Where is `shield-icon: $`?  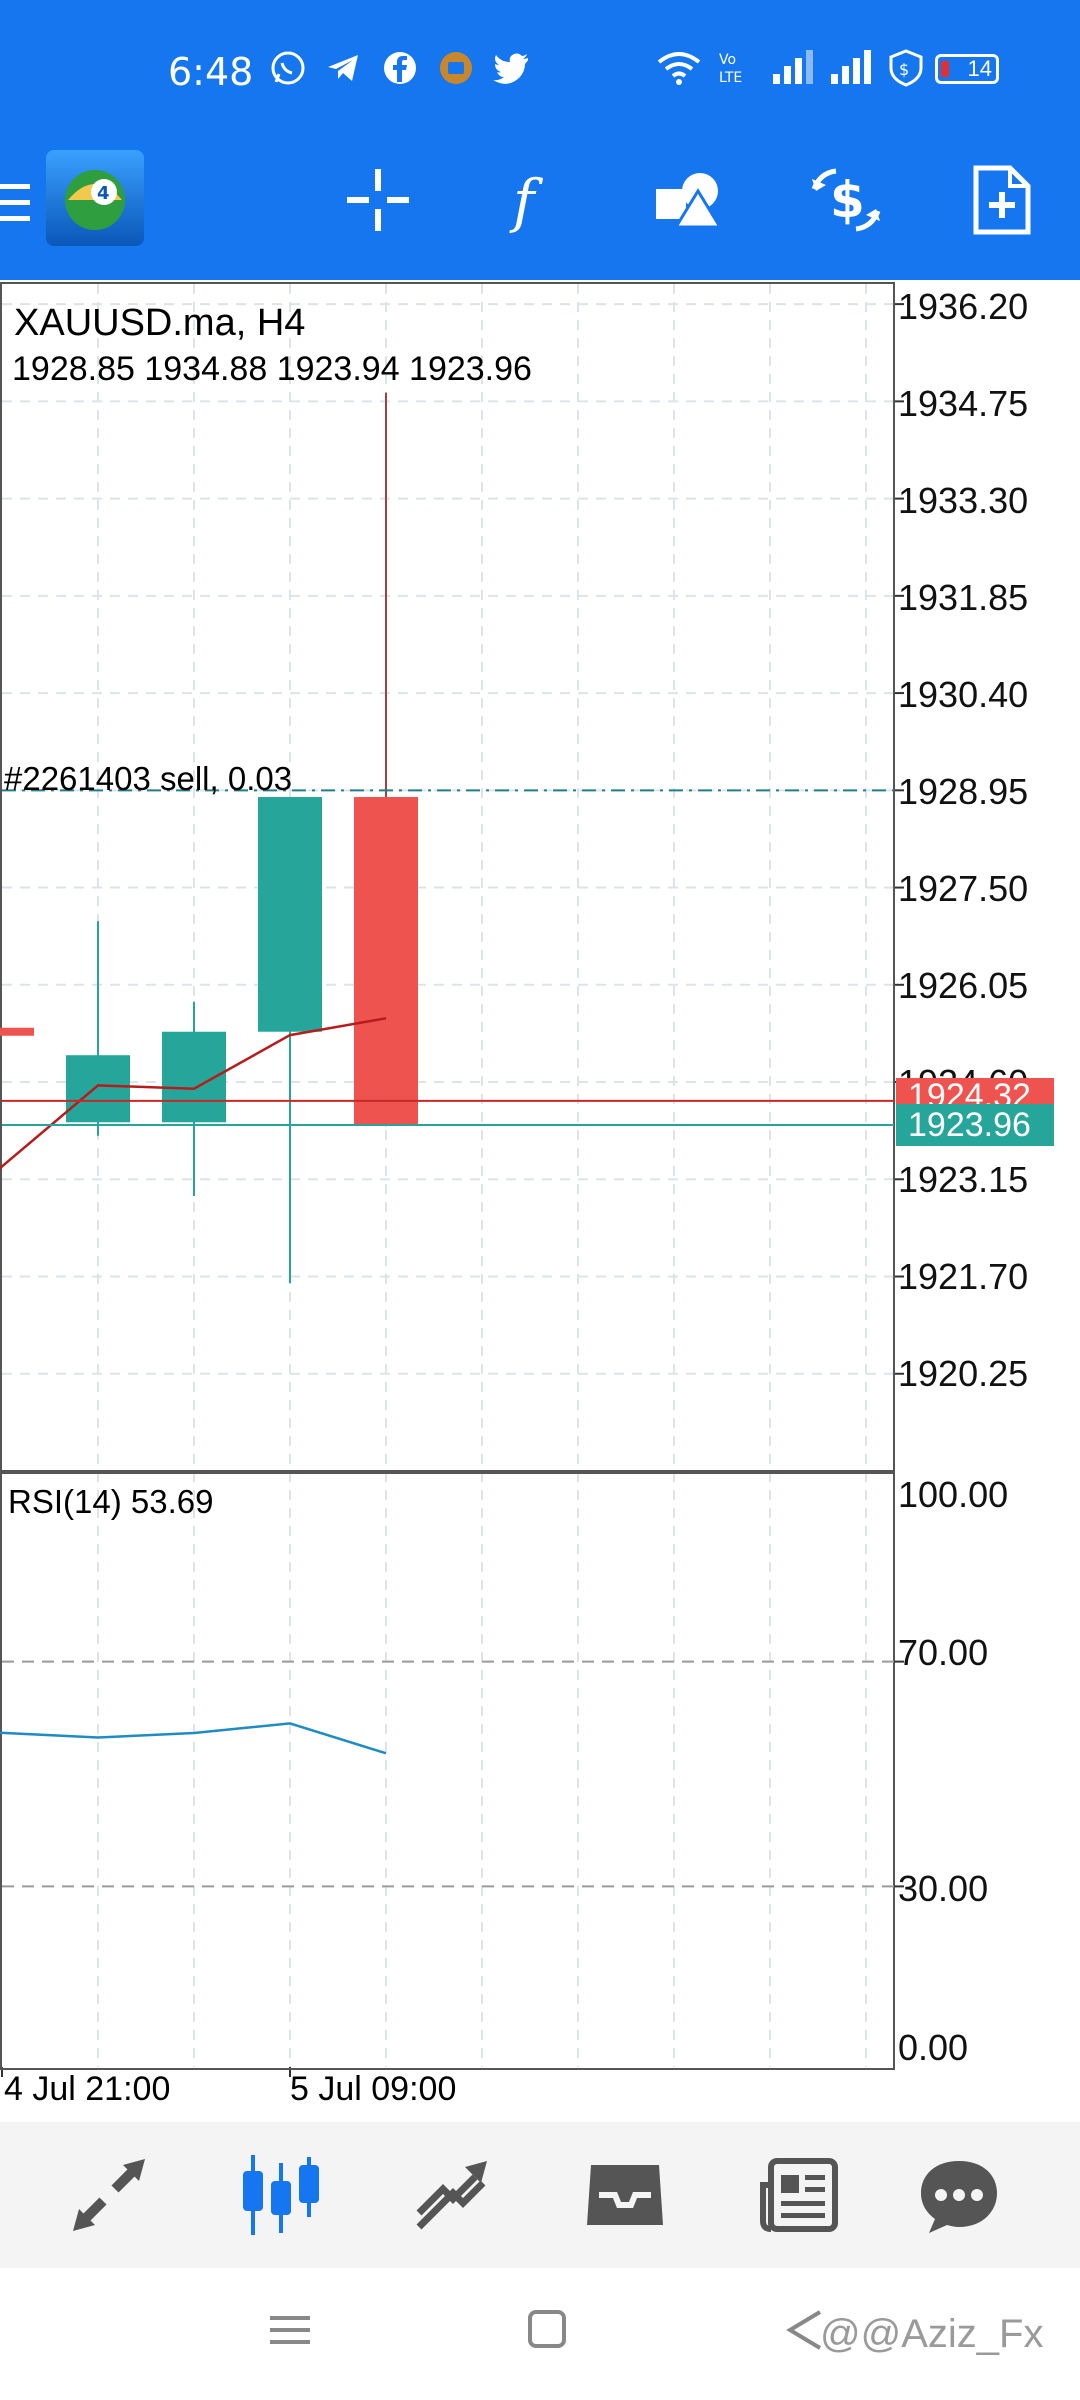 shield-icon: $ is located at coordinates (906, 68).